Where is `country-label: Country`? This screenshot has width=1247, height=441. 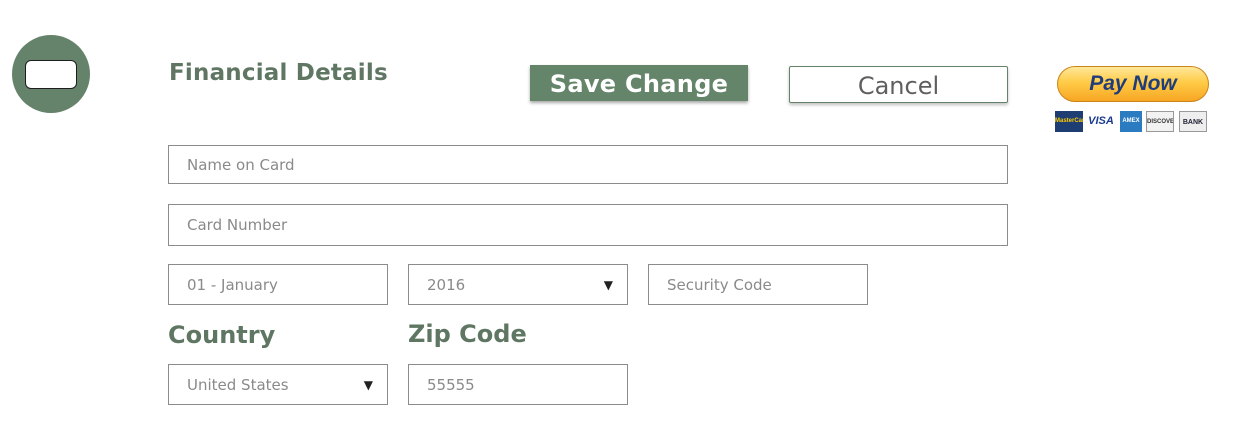 country-label: Country is located at coordinates (222, 335).